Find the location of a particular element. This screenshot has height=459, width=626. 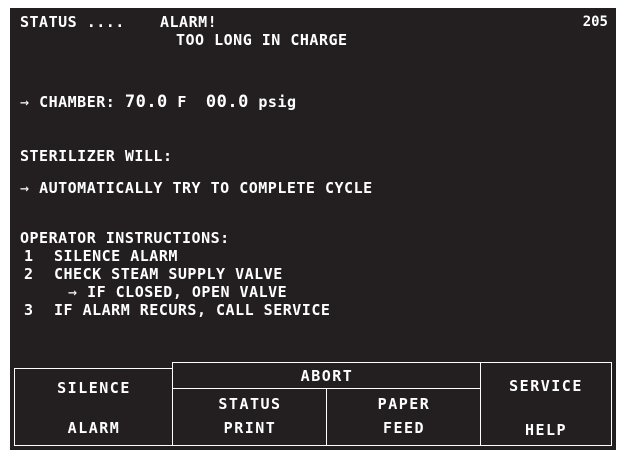

status-print-label-line2: PRINT is located at coordinates (250, 428).